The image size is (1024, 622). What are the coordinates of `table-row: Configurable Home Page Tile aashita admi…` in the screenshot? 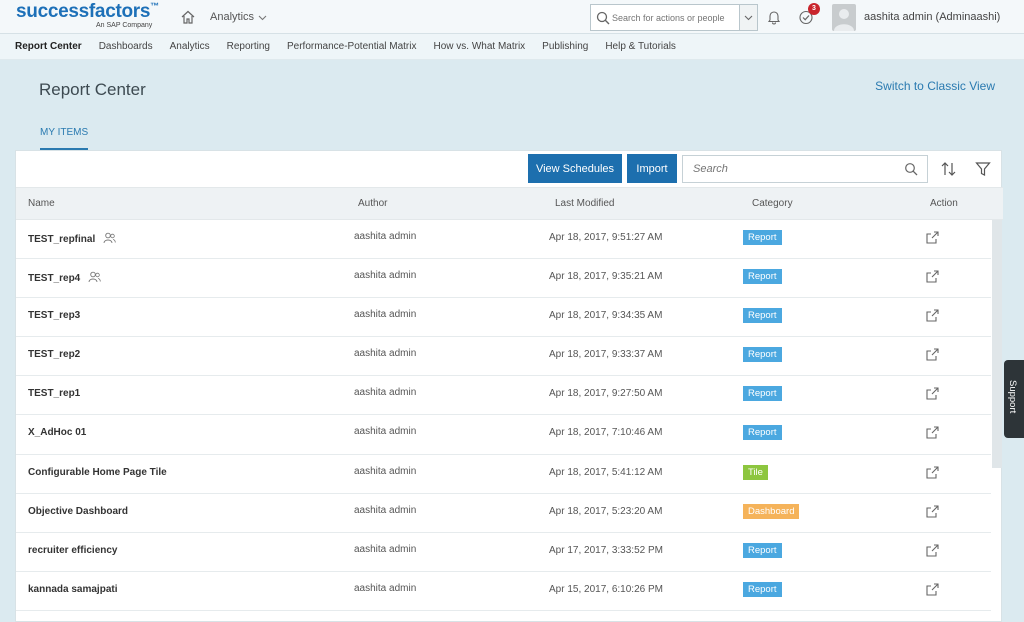 It's located at (503, 474).